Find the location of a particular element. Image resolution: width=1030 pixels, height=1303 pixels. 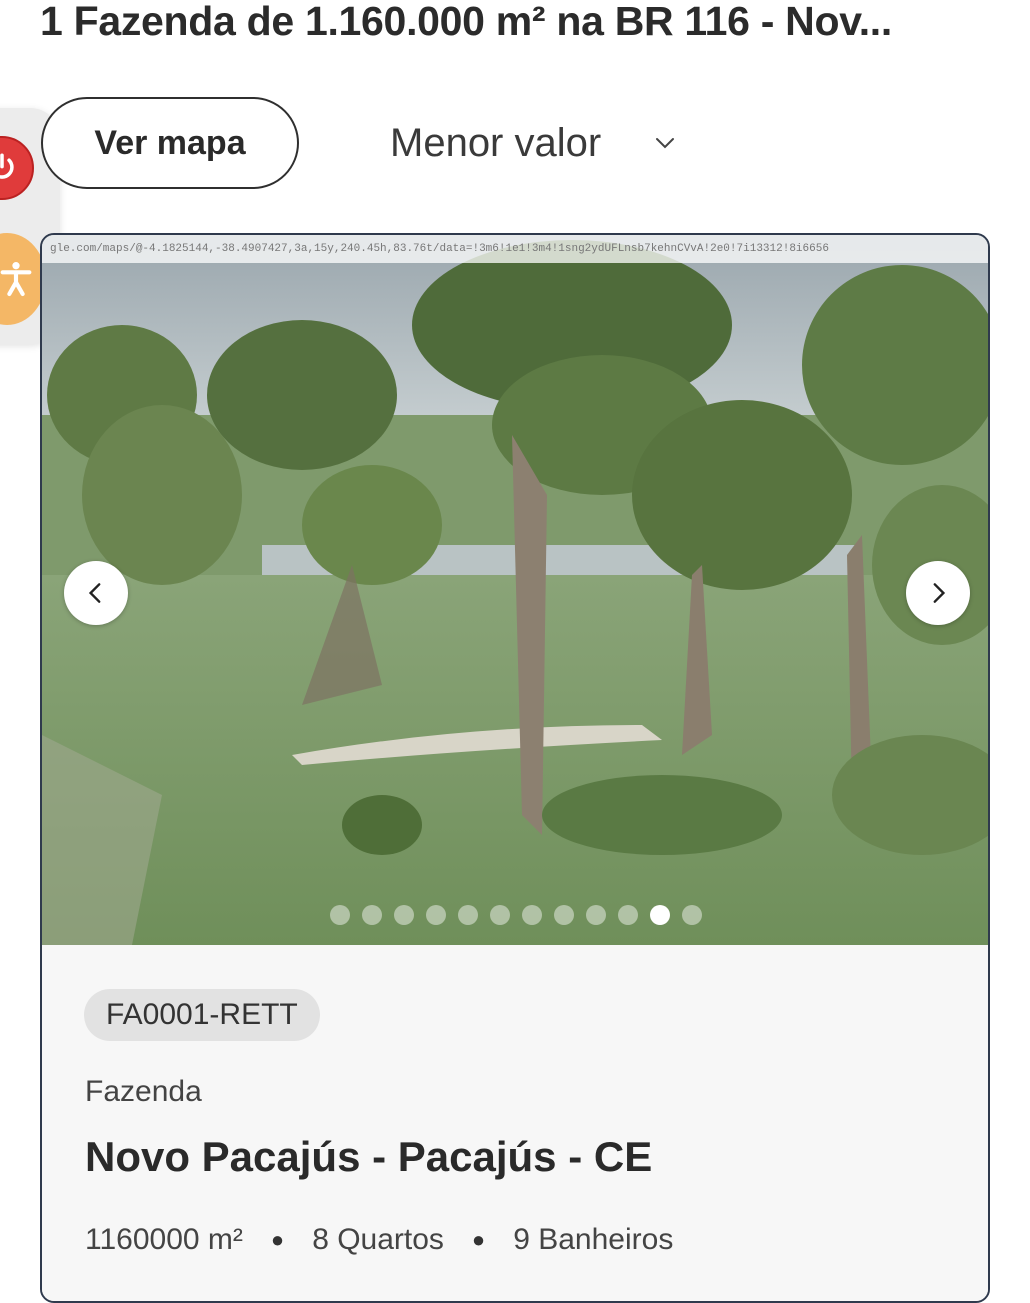

chevron-left-icon is located at coordinates (94, 593).